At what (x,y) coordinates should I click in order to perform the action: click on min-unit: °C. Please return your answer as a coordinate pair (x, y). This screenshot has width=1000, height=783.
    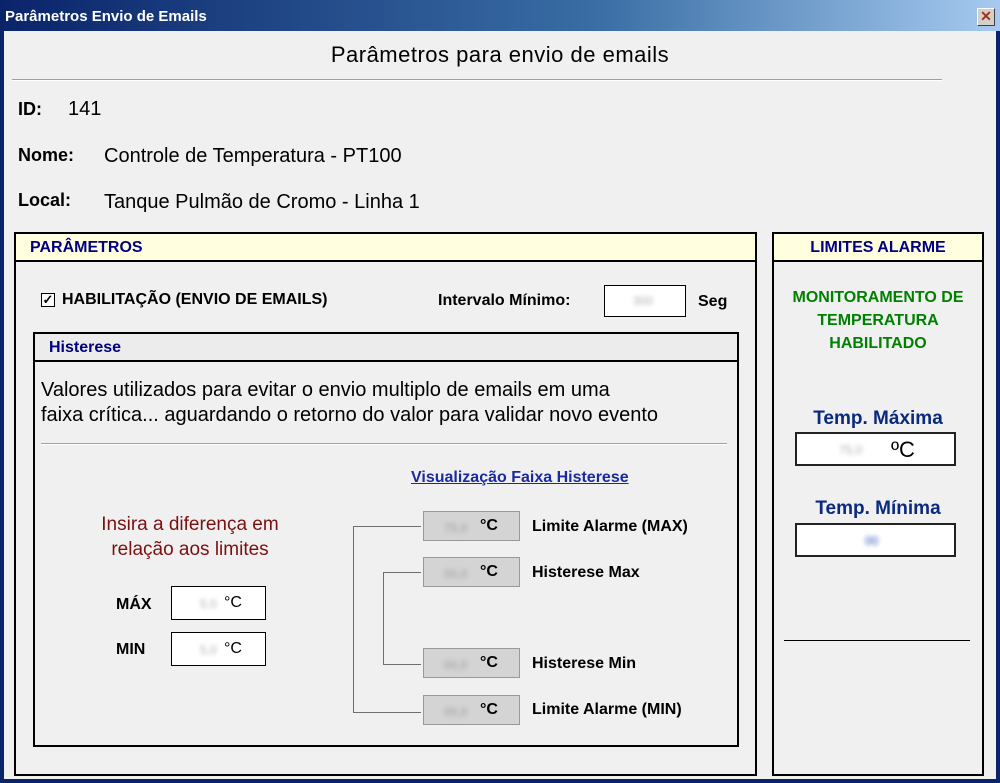
    Looking at the image, I should click on (233, 648).